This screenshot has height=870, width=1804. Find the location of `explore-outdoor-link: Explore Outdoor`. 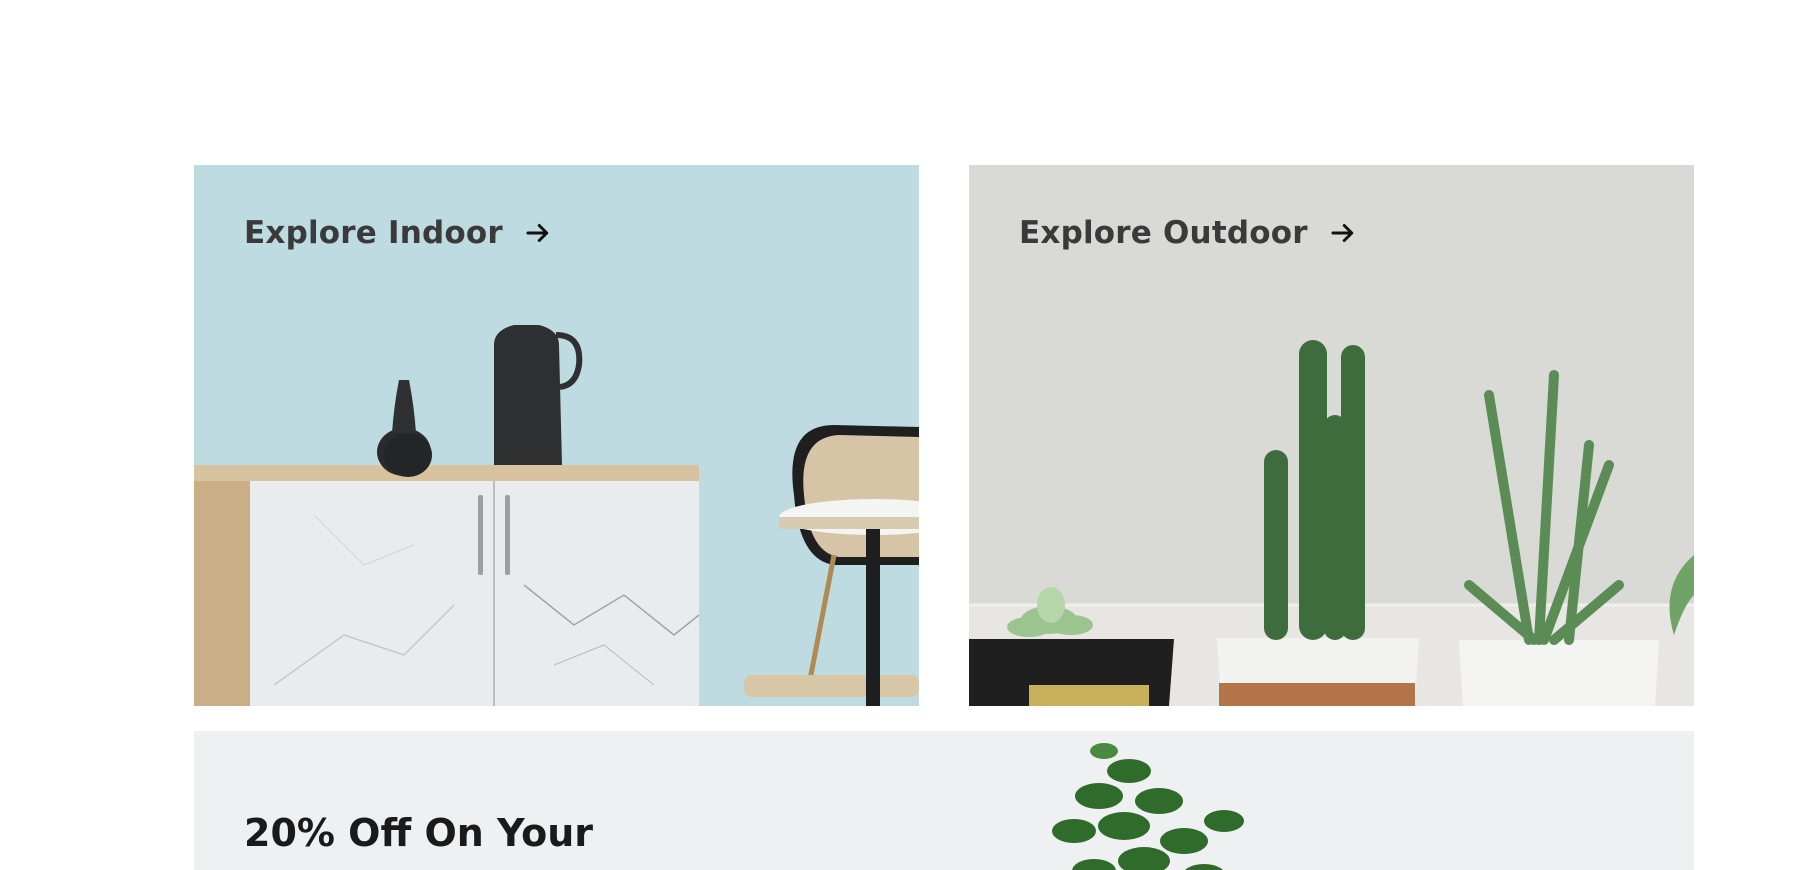

explore-outdoor-link: Explore Outdoor is located at coordinates (1188, 233).